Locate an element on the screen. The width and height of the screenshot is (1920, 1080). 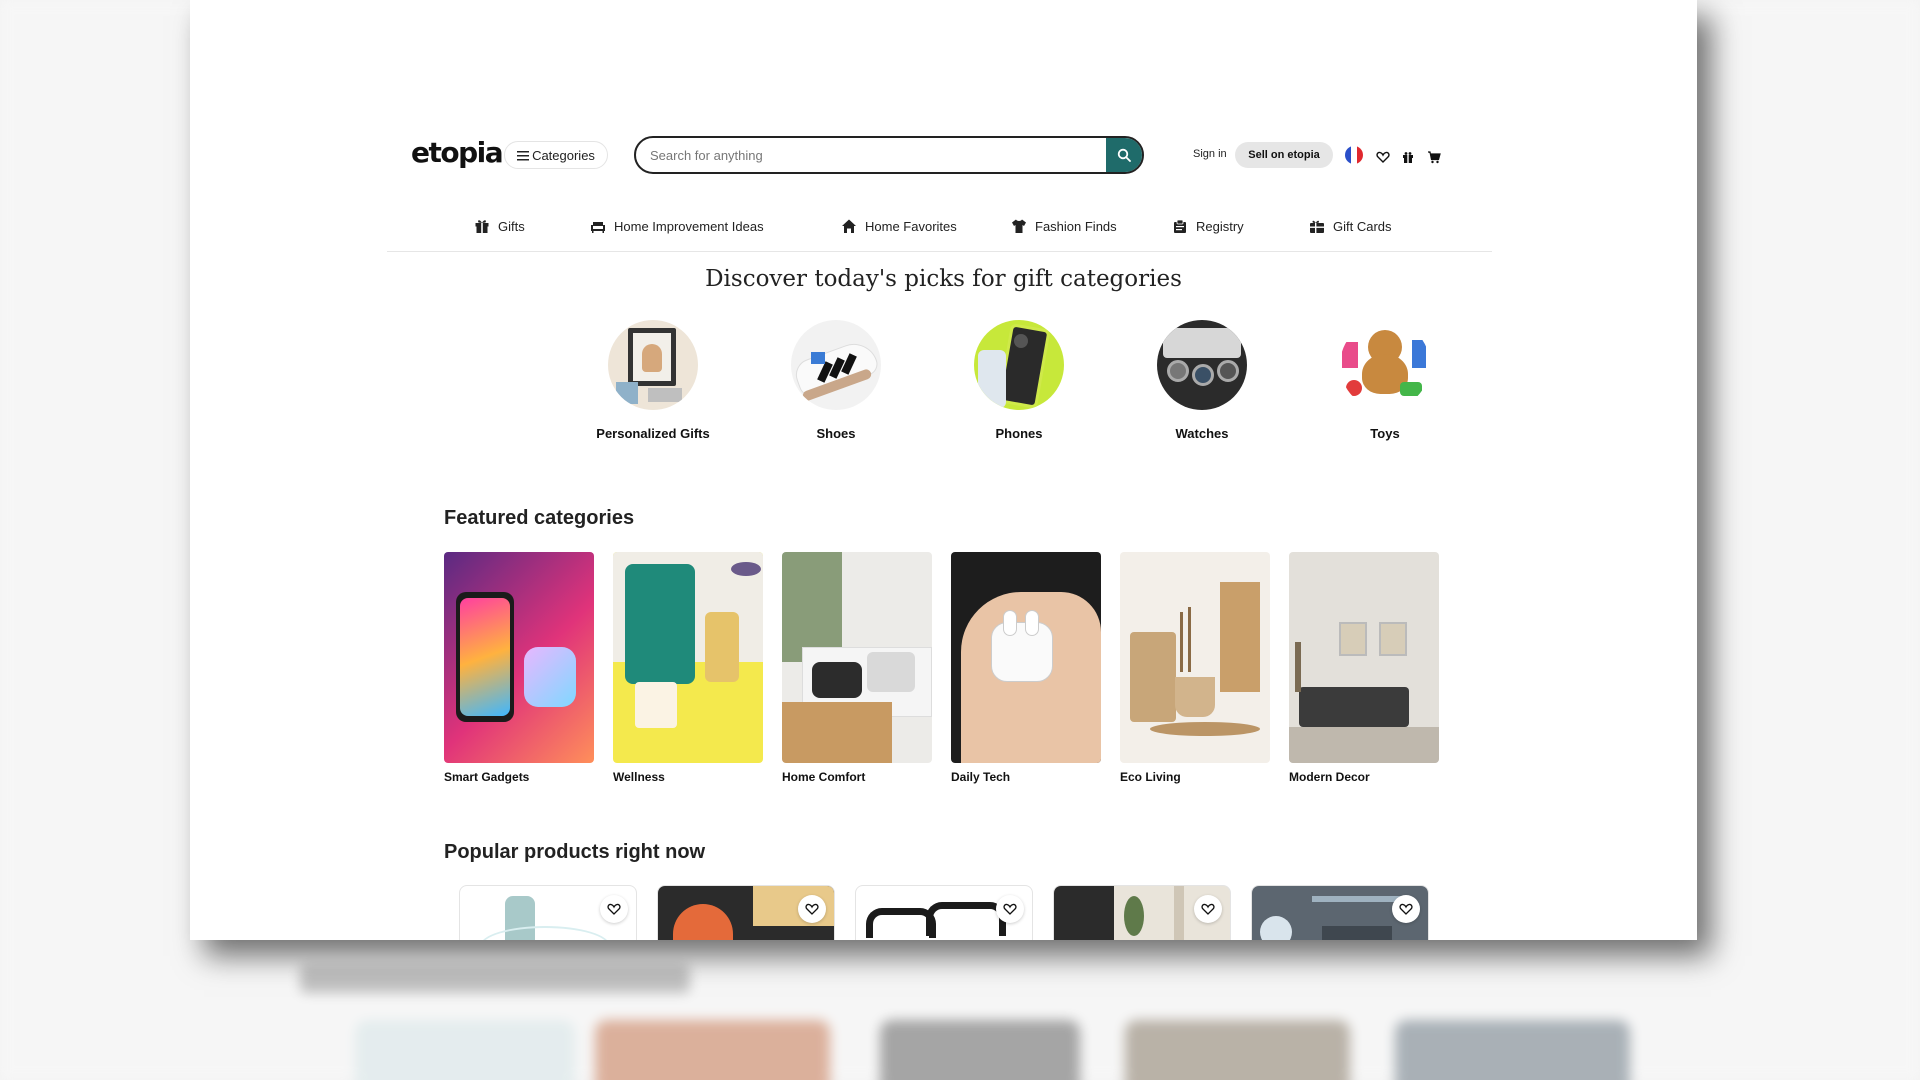
featured-label: Wellness is located at coordinates (639, 777).